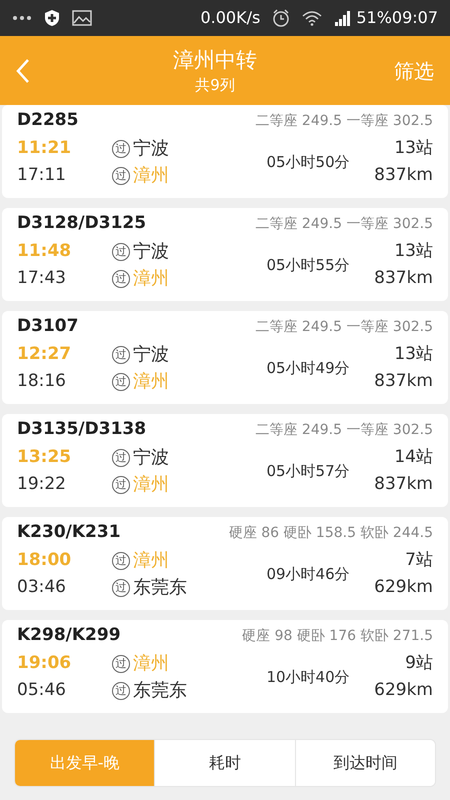 The image size is (450, 800). What do you see at coordinates (44, 354) in the screenshot?
I see `departure-time: 12:27` at bounding box center [44, 354].